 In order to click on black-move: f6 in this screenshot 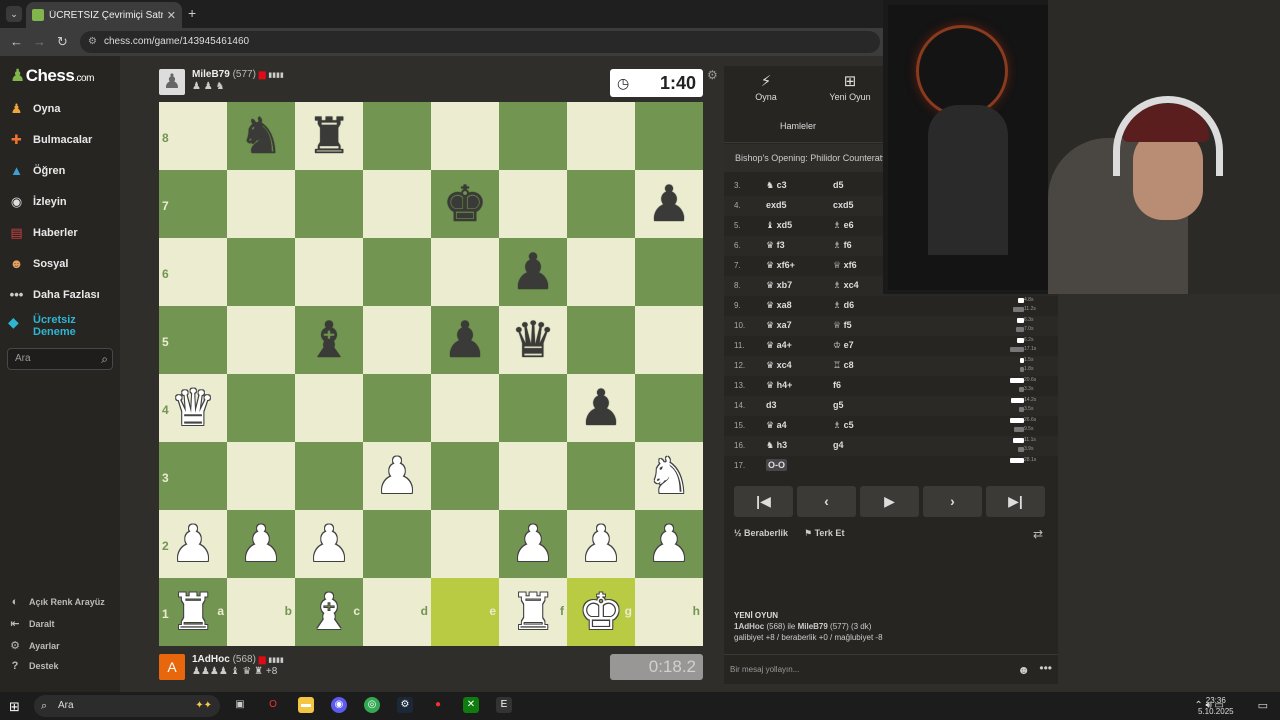, I will do `click(837, 385)`.